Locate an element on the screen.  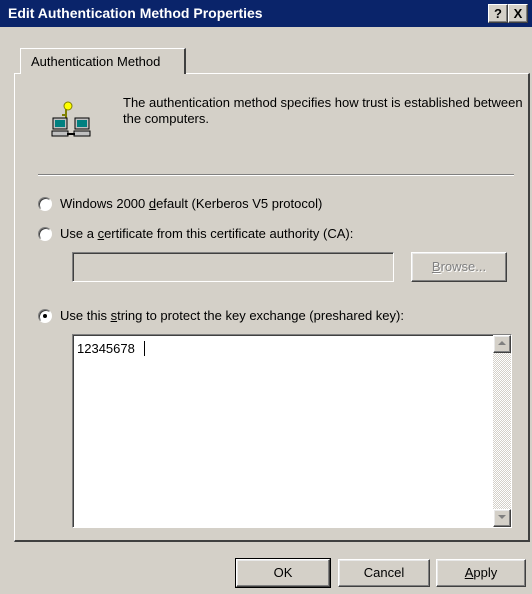
scroll-down-button is located at coordinates (502, 518).